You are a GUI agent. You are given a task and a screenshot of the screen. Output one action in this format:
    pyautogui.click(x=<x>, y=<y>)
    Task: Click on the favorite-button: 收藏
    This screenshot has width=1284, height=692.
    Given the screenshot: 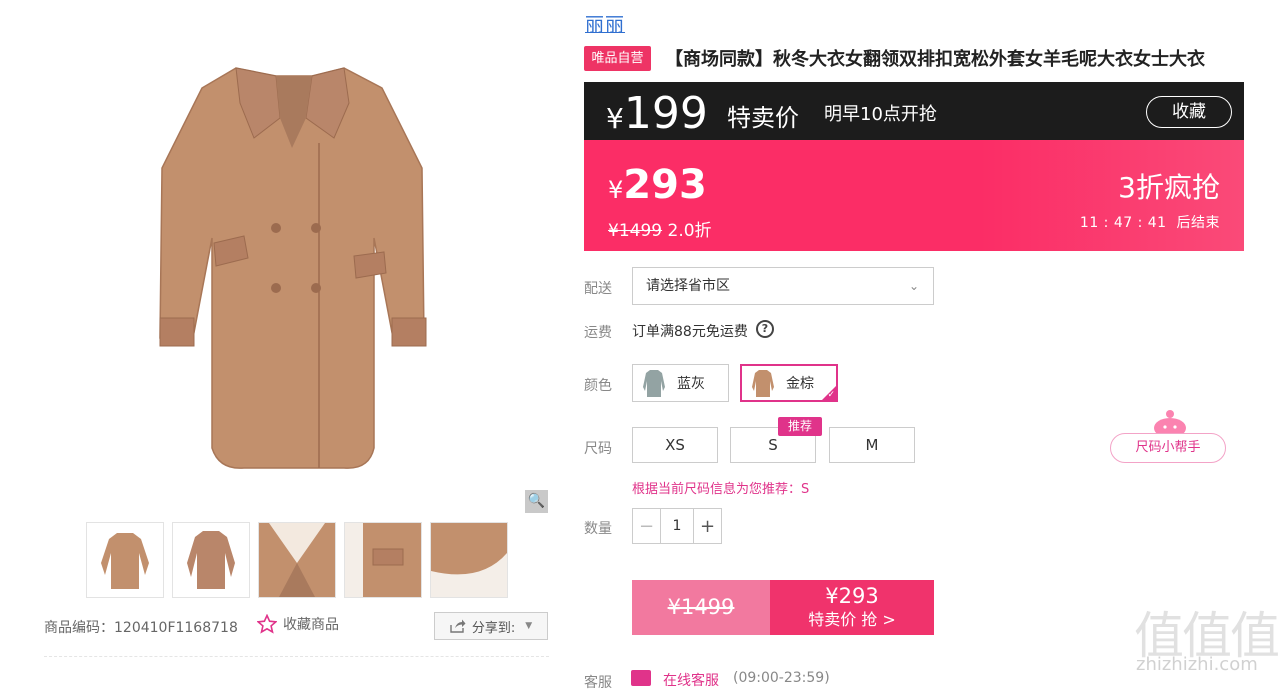 What is the action you would take?
    pyautogui.click(x=1189, y=112)
    